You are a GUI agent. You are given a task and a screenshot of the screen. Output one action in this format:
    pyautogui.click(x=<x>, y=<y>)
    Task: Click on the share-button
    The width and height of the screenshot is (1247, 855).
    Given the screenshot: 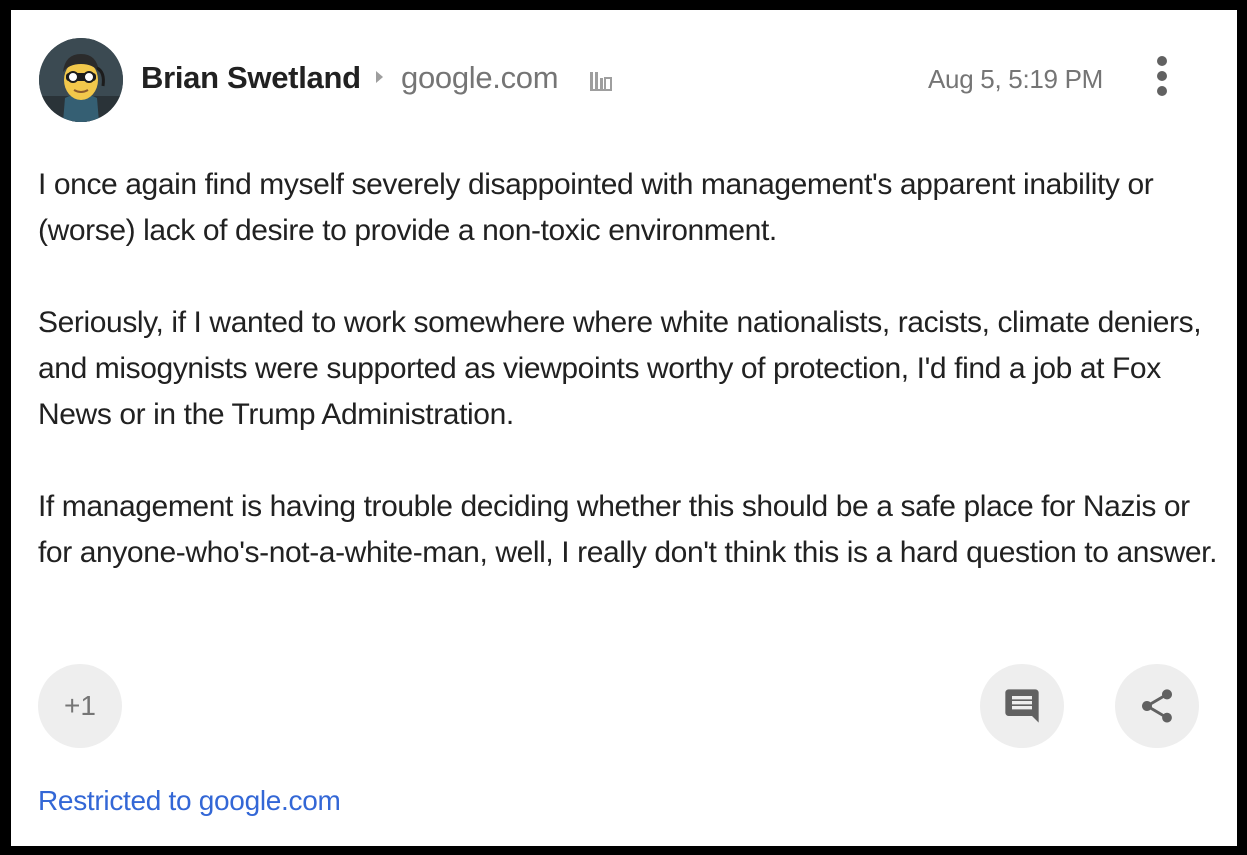 What is the action you would take?
    pyautogui.click(x=1157, y=706)
    